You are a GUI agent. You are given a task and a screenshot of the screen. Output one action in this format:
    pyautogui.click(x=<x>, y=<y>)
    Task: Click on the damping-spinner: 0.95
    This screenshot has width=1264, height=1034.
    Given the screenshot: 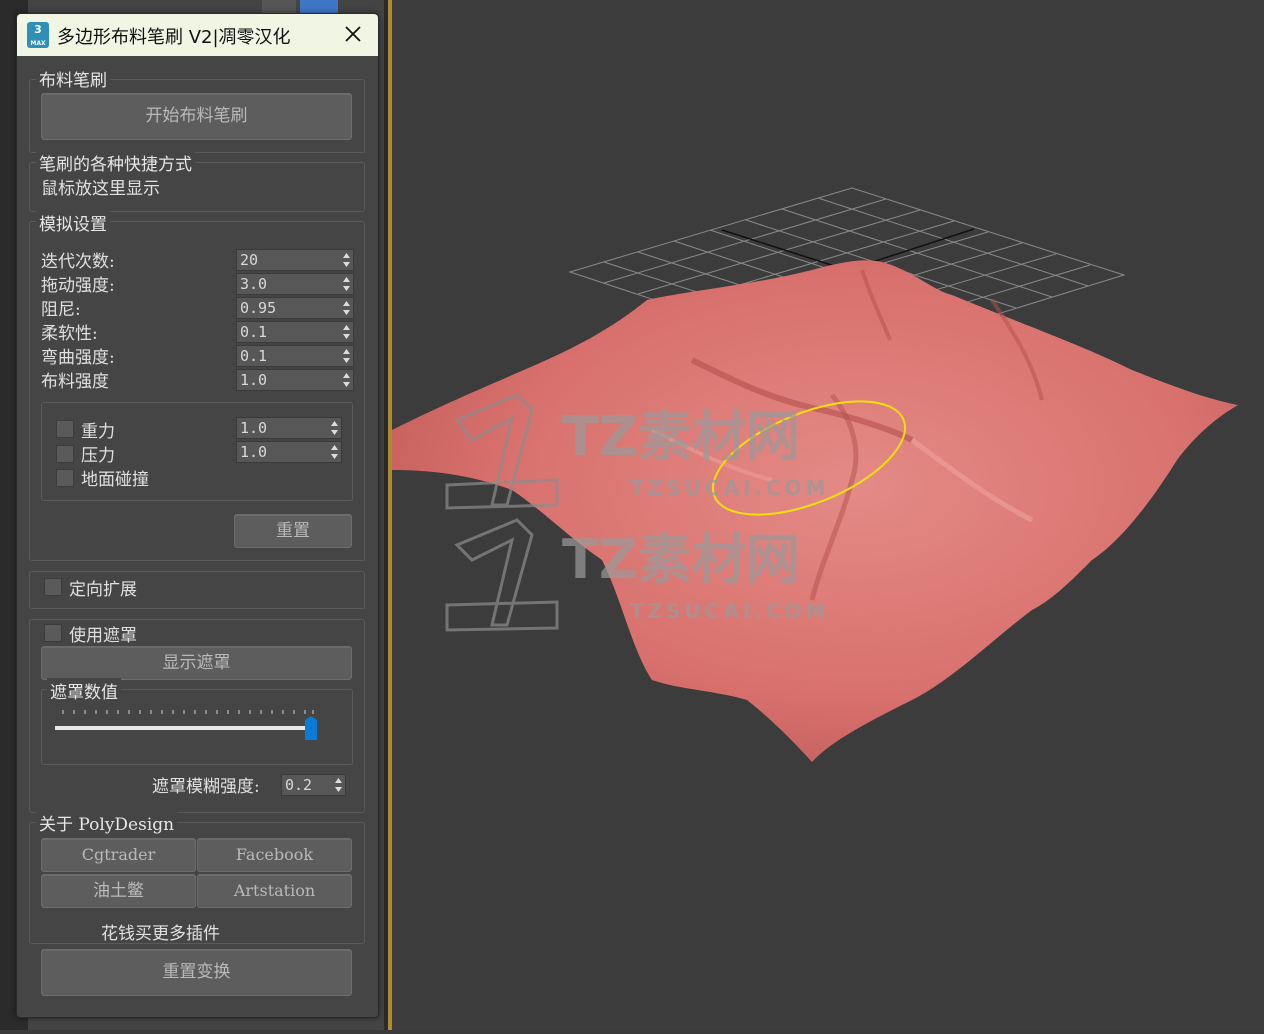 What is the action you would take?
    pyautogui.click(x=295, y=308)
    